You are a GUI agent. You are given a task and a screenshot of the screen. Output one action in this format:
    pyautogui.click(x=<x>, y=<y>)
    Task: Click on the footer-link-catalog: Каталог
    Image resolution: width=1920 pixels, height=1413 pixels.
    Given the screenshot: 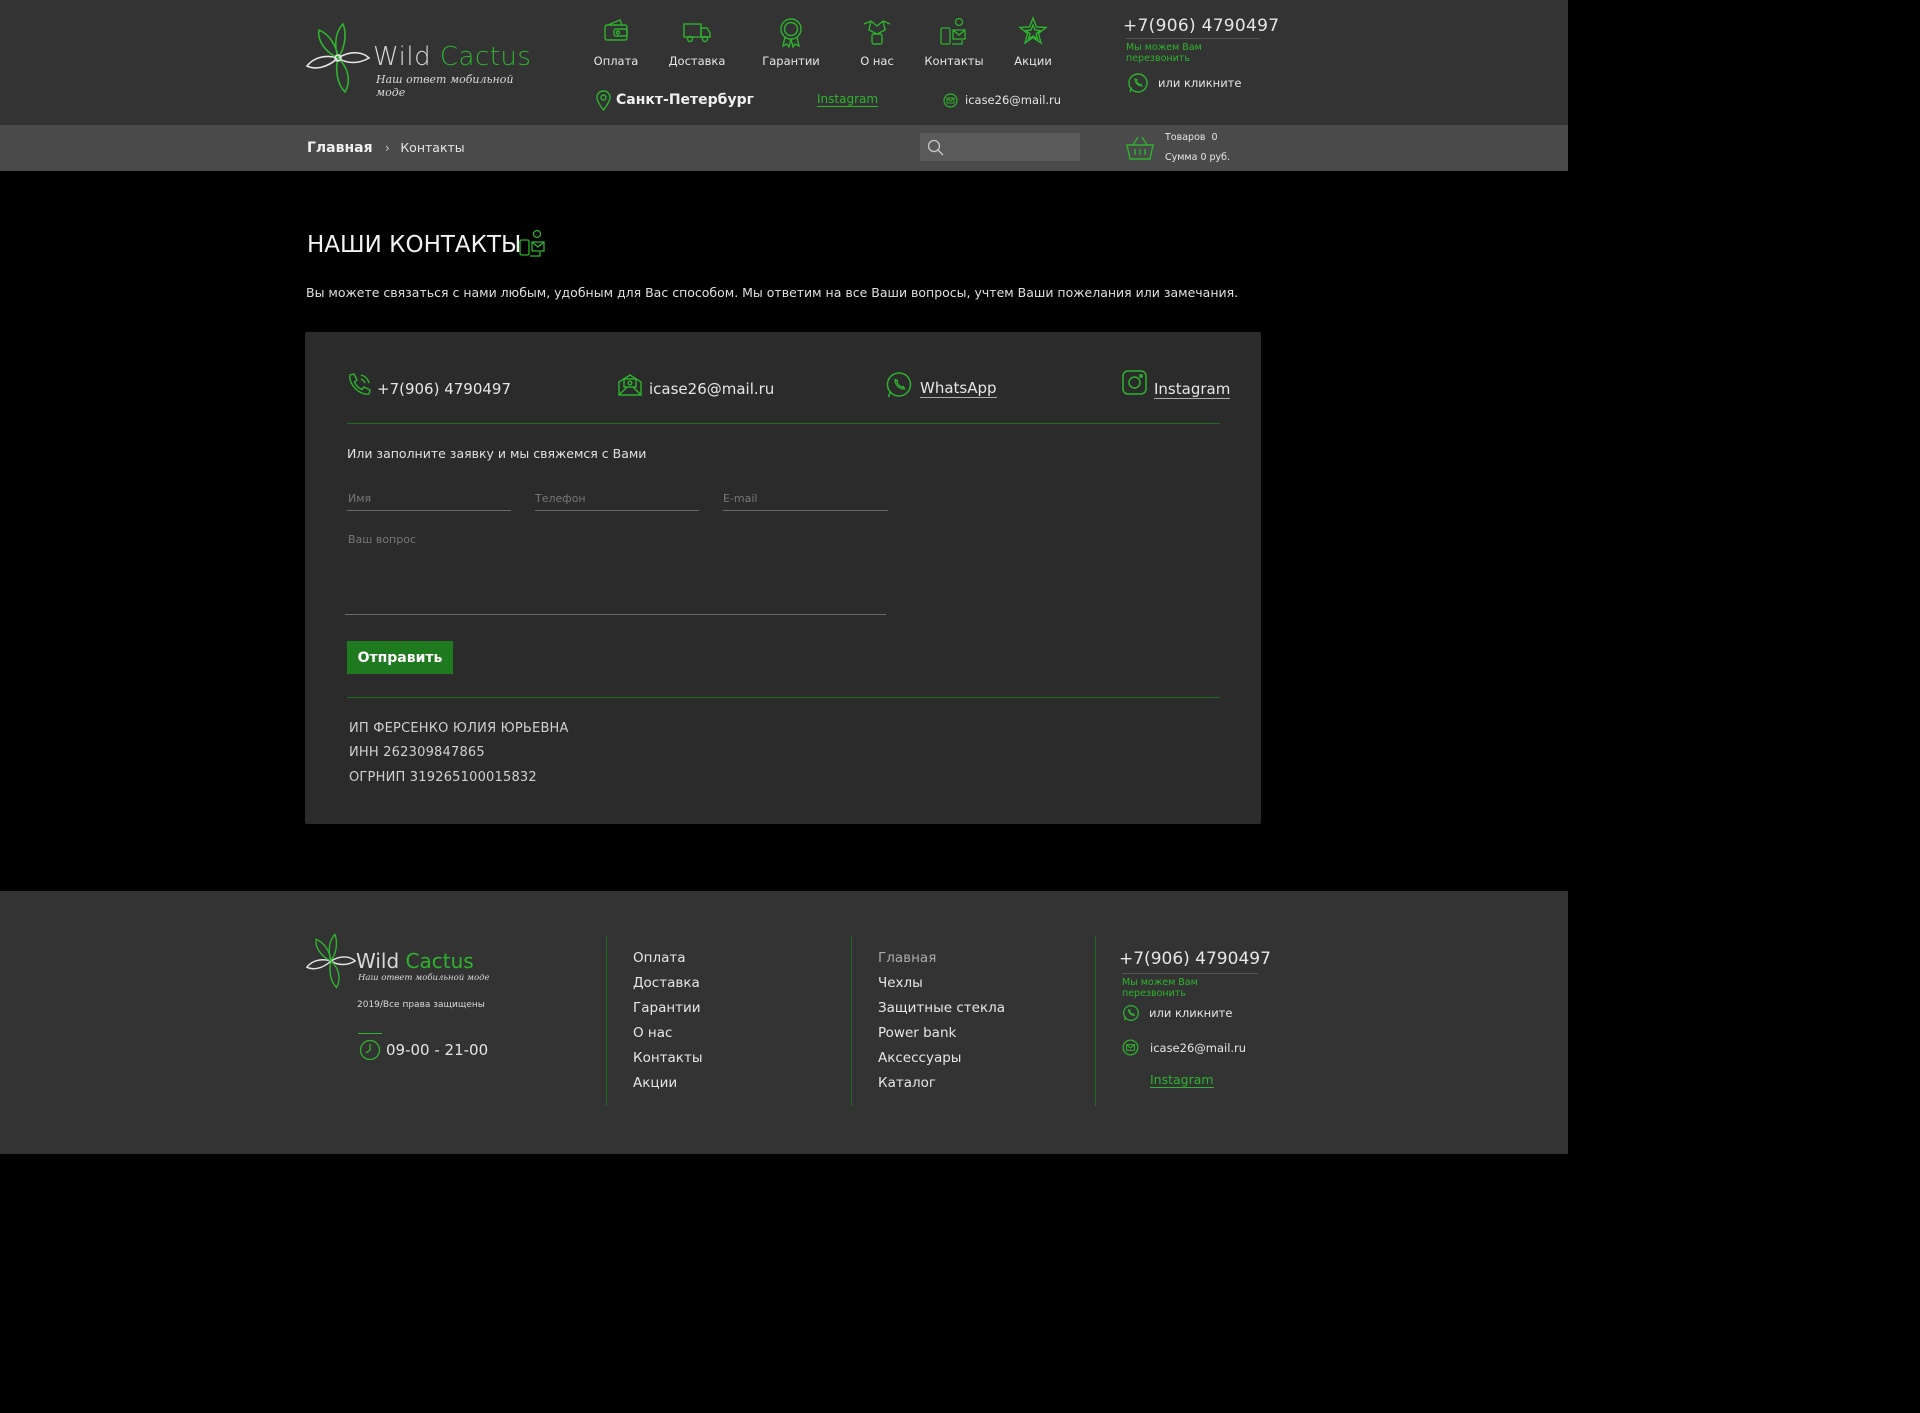 What is the action you would take?
    pyautogui.click(x=907, y=1083)
    